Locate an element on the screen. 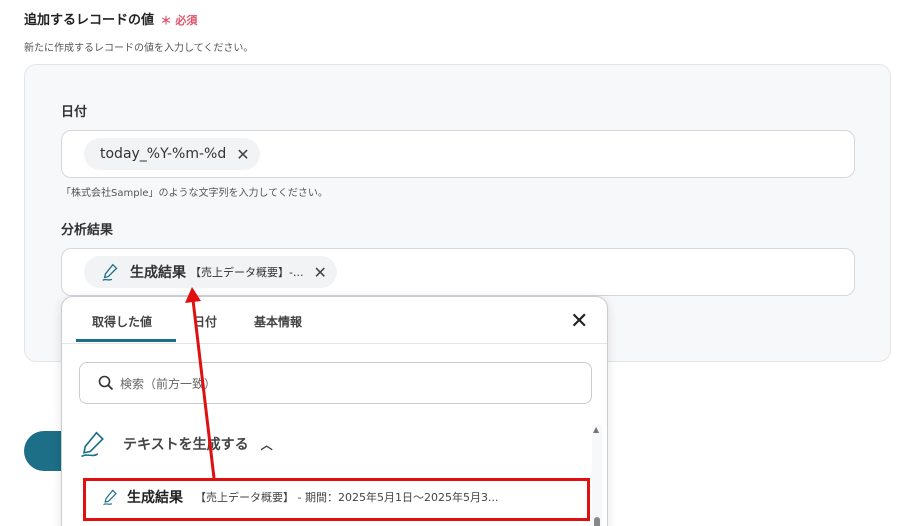 The image size is (909, 526). section-description: 新たに作成するレコードの値を入力してください。 is located at coordinates (139, 48).